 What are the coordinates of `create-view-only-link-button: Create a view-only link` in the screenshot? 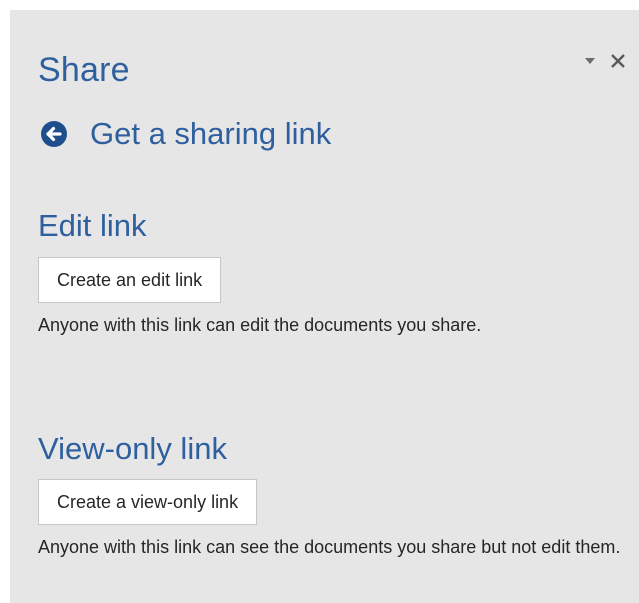 It's located at (148, 502).